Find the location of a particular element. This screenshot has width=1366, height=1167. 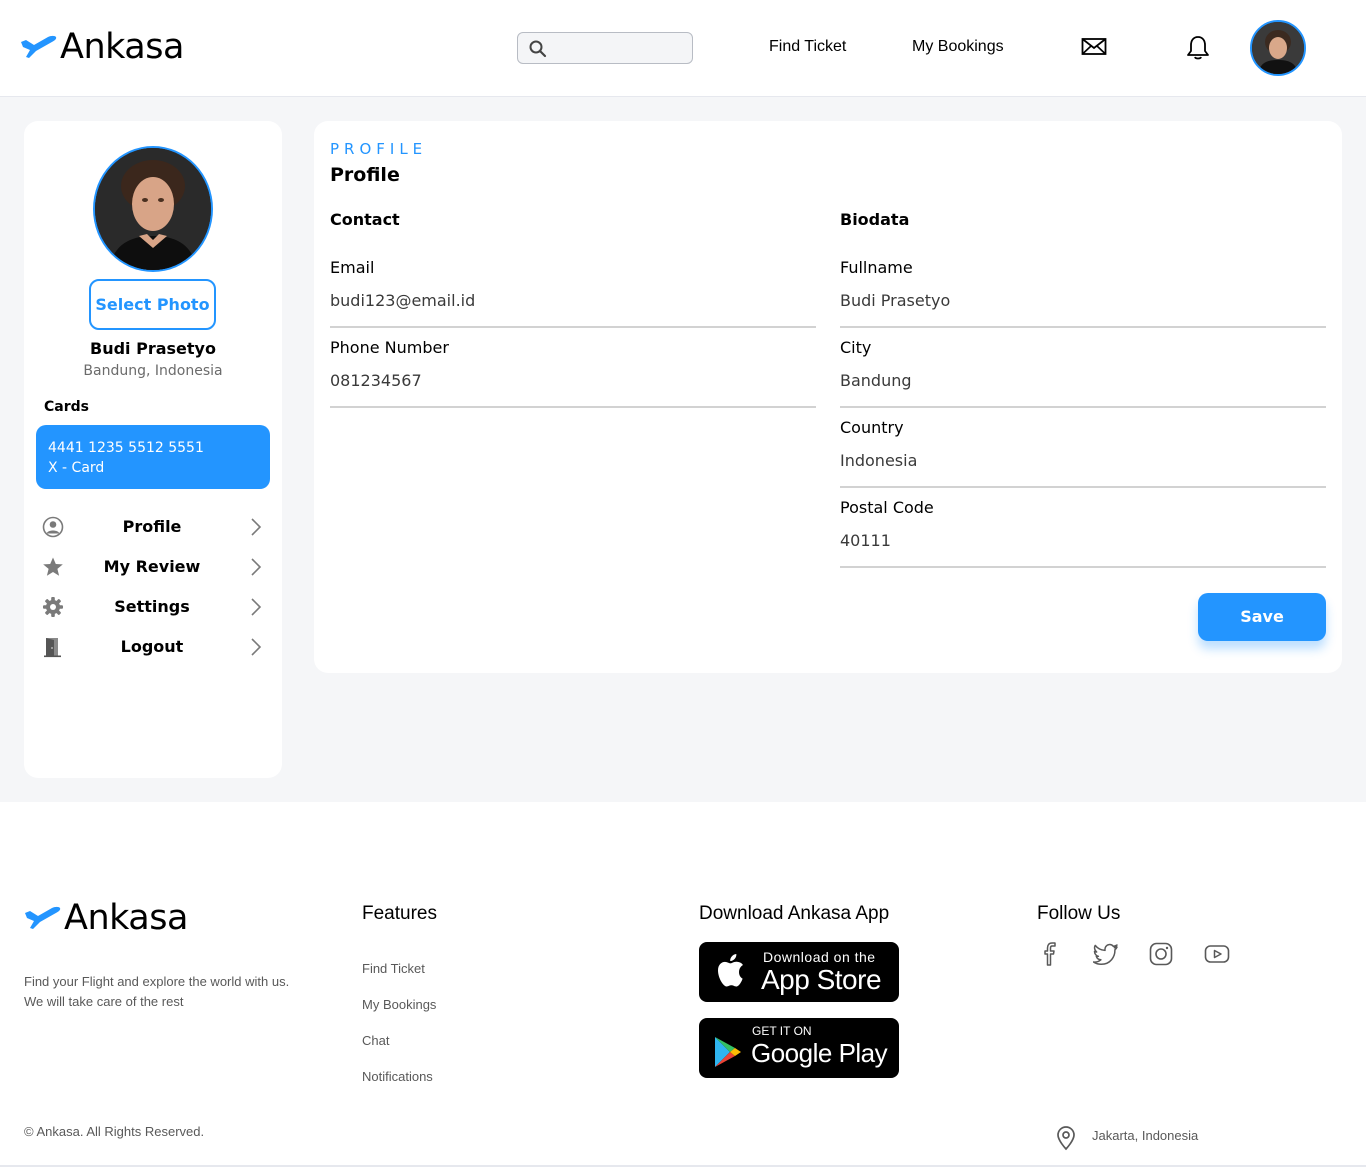

app-store-small-text: Download on the is located at coordinates (819, 957).